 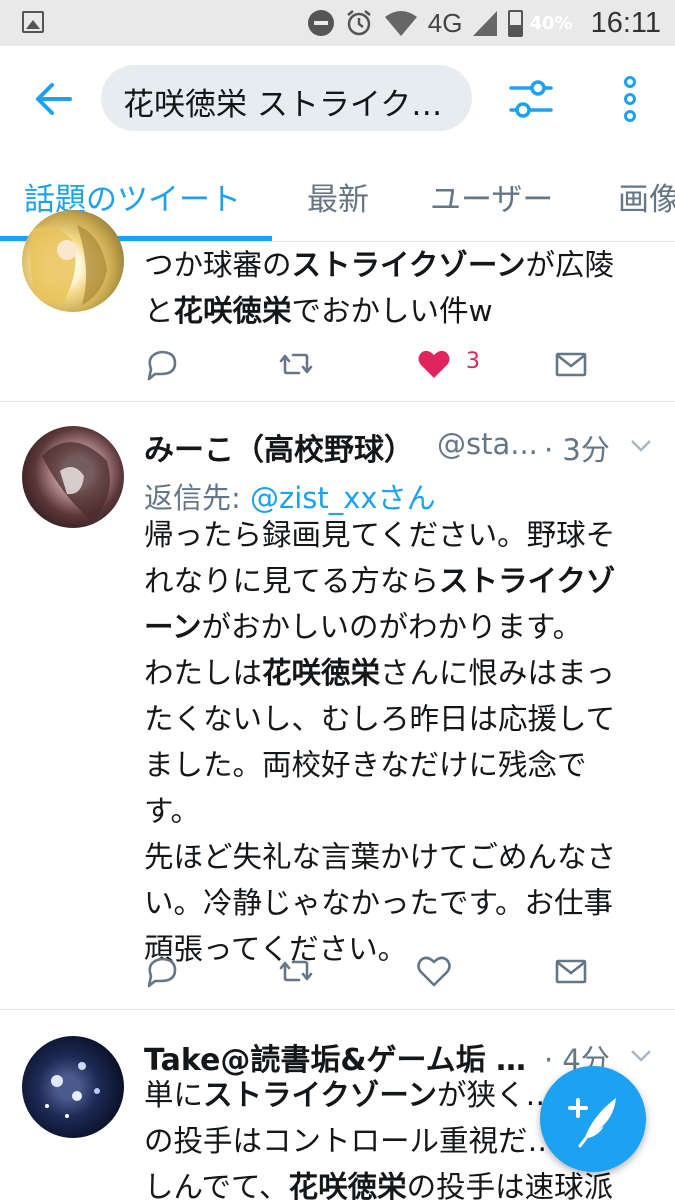 I want to click on compose-tweet-button, so click(x=593, y=1119).